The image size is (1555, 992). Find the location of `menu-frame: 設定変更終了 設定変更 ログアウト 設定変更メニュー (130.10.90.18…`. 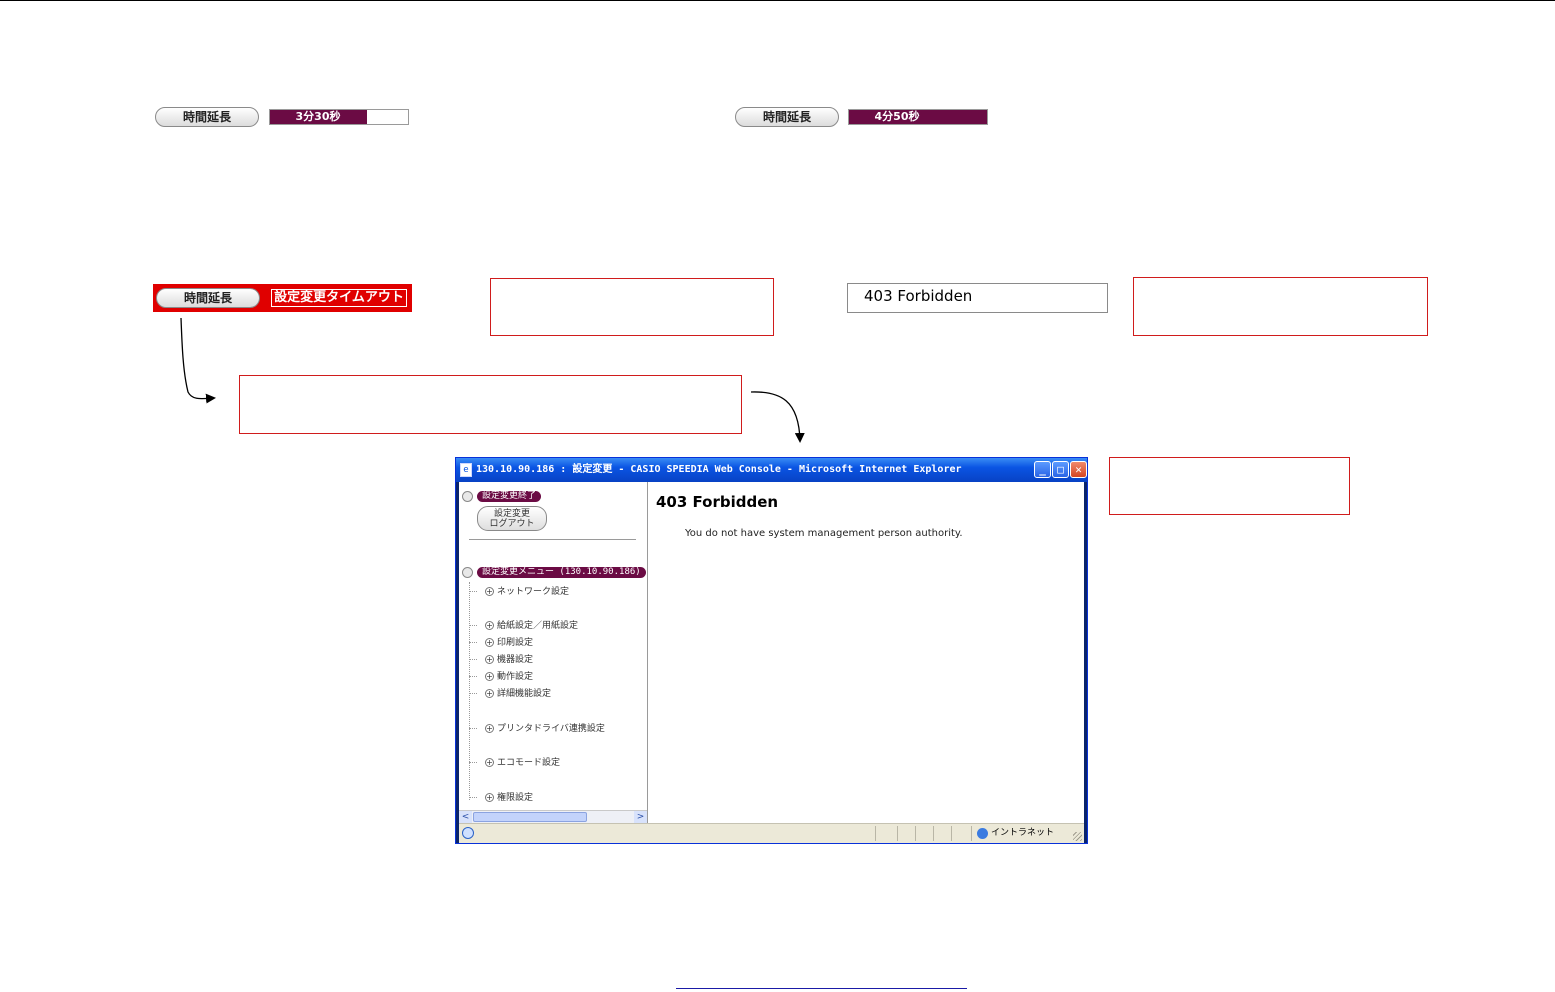

menu-frame: 設定変更終了 設定変更 ログアウト 設定変更メニュー (130.10.90.18… is located at coordinates (553, 652).